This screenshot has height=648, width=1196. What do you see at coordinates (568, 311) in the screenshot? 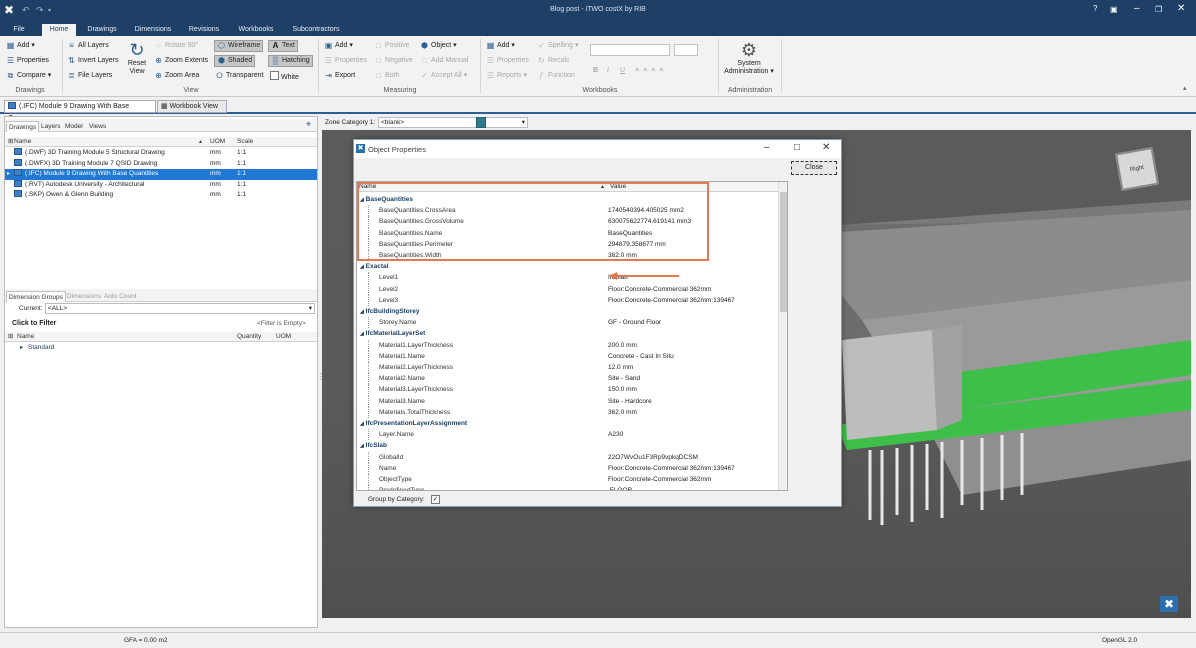
I see `property-category-row: ◢ IfcBuildingStorey` at bounding box center [568, 311].